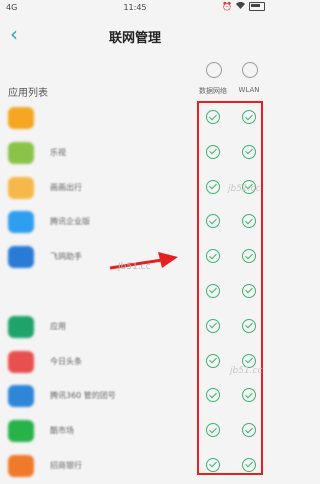 The image size is (320, 484). What do you see at coordinates (257, 6) in the screenshot?
I see `battery-icon` at bounding box center [257, 6].